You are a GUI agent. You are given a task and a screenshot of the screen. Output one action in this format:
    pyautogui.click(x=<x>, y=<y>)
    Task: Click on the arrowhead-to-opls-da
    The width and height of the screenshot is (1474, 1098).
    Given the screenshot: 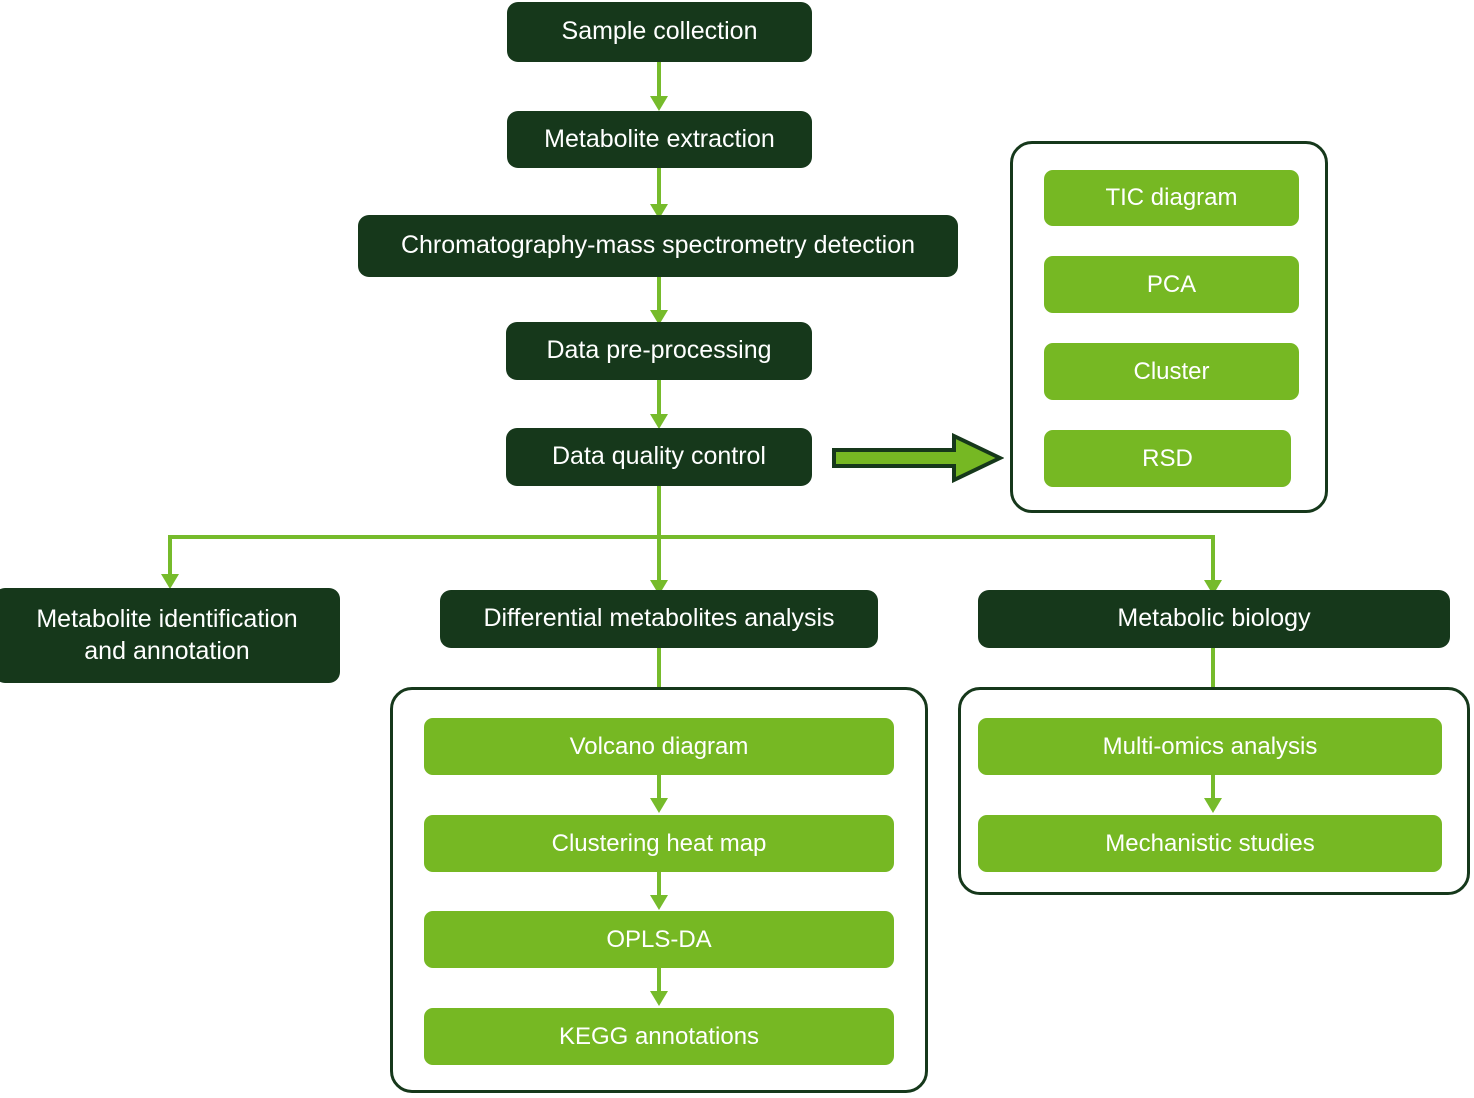 What is the action you would take?
    pyautogui.click(x=659, y=902)
    